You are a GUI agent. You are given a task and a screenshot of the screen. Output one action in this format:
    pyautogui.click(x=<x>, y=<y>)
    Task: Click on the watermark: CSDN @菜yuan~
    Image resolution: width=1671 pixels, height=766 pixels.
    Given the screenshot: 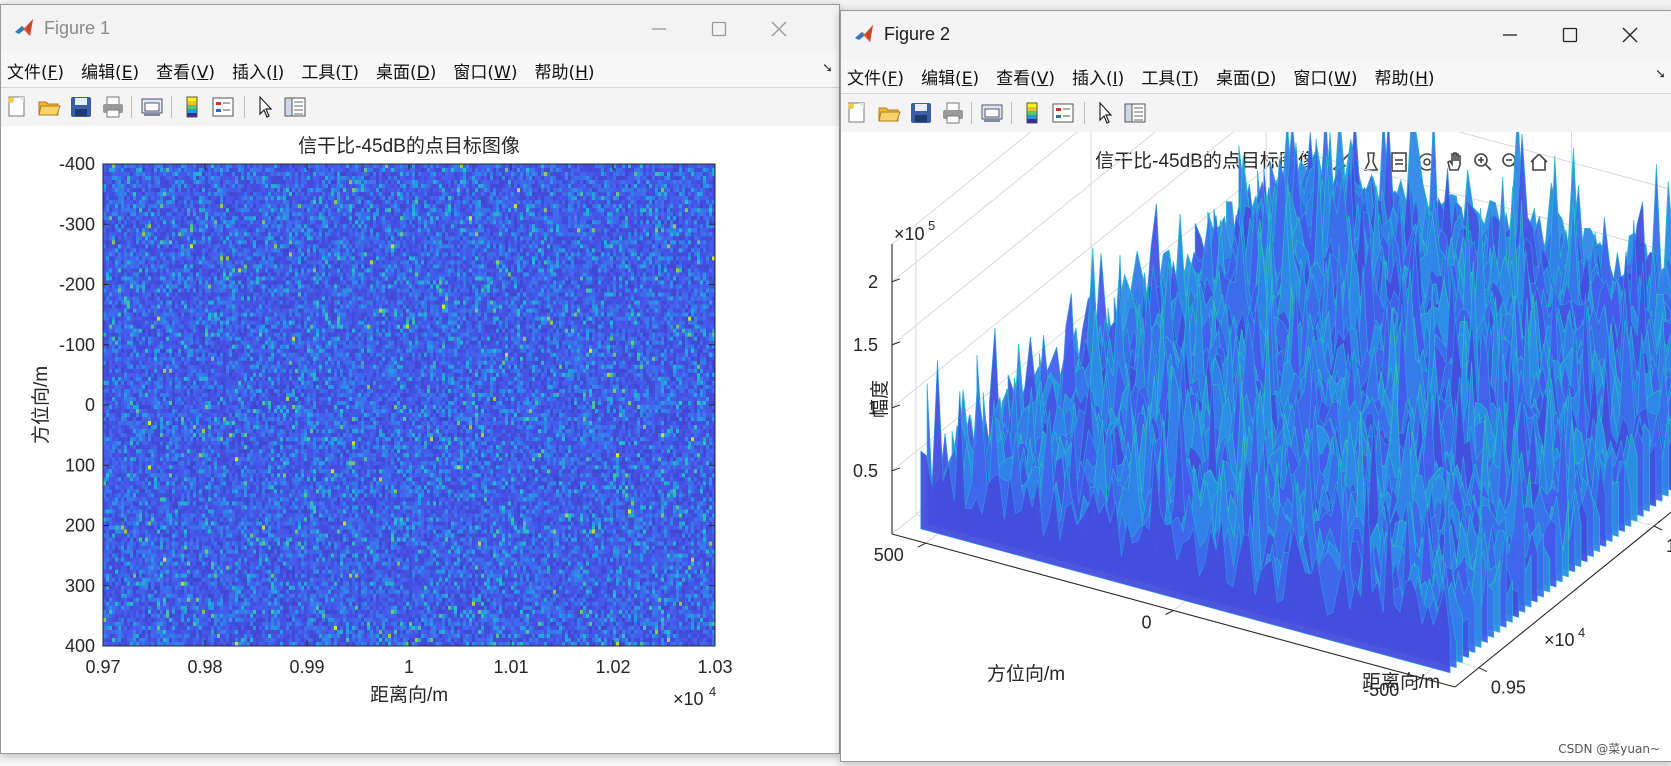 What is the action you would take?
    pyautogui.click(x=1609, y=748)
    